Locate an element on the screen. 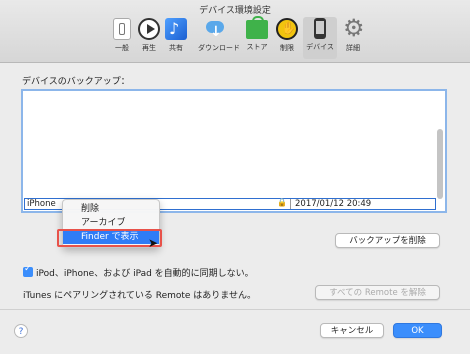 This screenshot has height=354, width=470. backup-device-name: iPhone is located at coordinates (41, 204).